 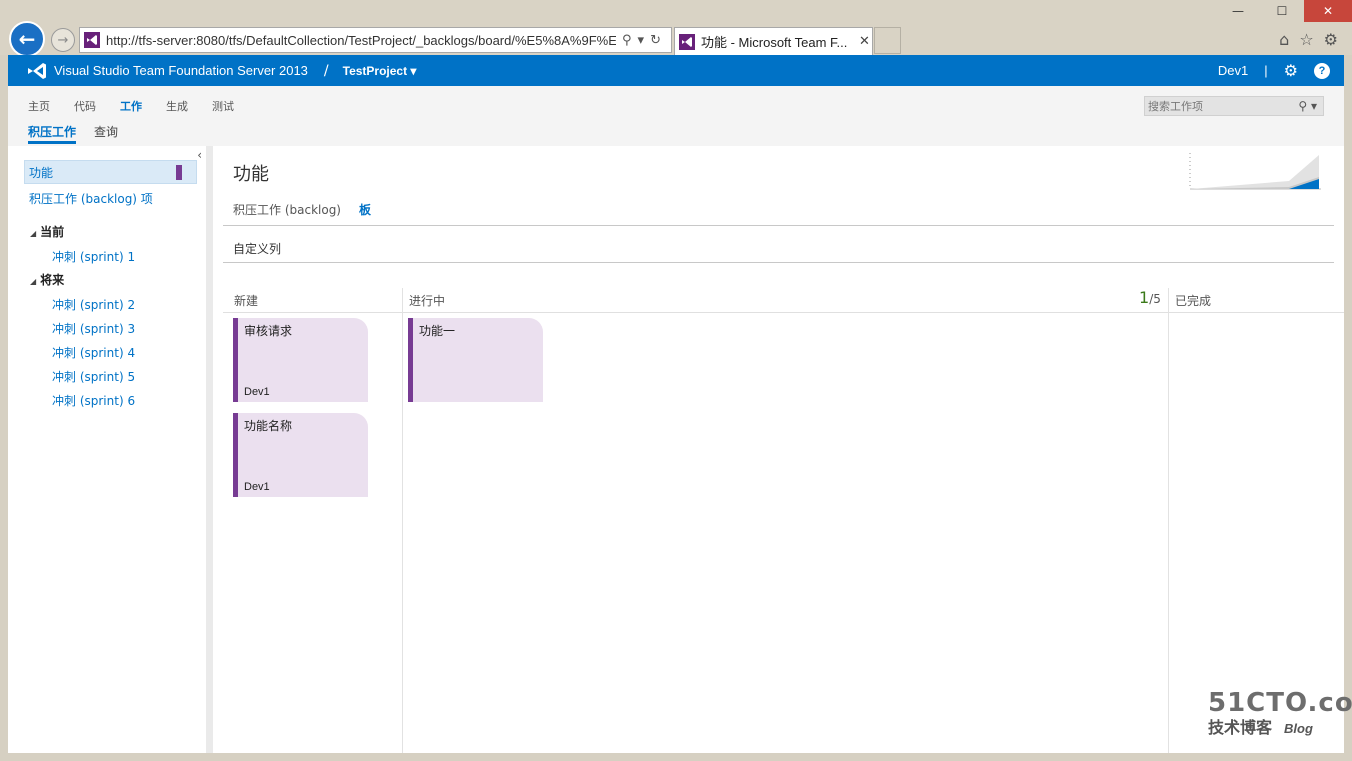 I want to click on window-controls: — ☐ ✕, so click(x=1284, y=11).